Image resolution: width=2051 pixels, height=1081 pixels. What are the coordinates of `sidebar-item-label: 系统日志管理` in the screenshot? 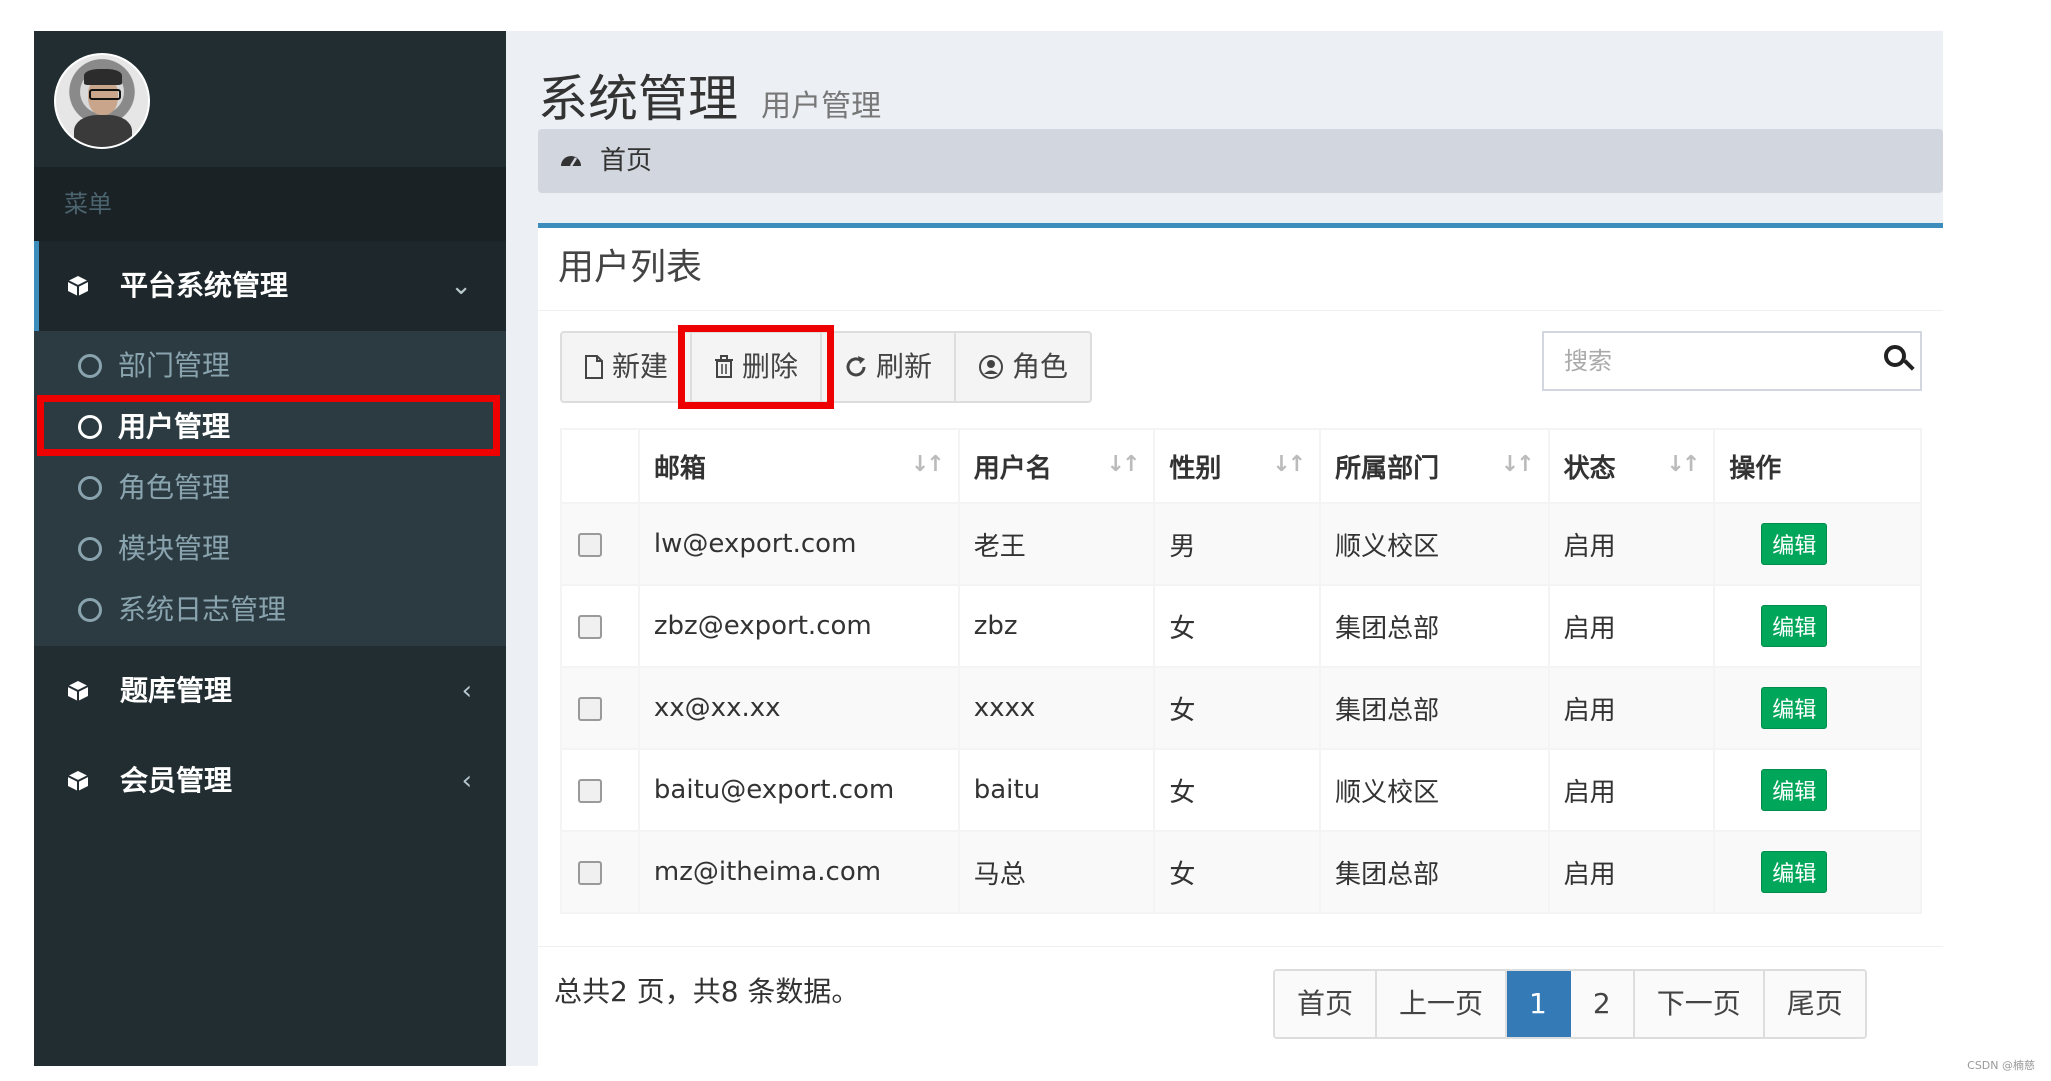 It's located at (202, 609).